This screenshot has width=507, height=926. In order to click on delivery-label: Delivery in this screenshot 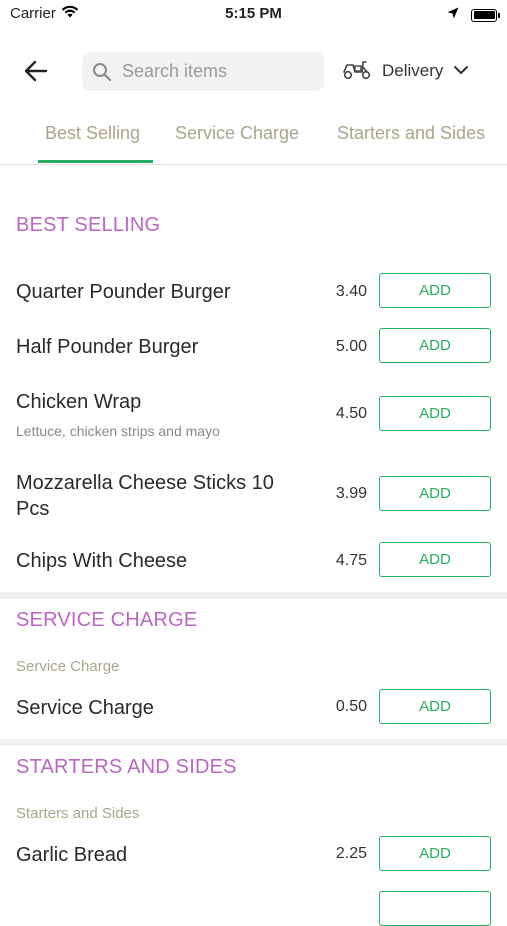, I will do `click(413, 70)`.